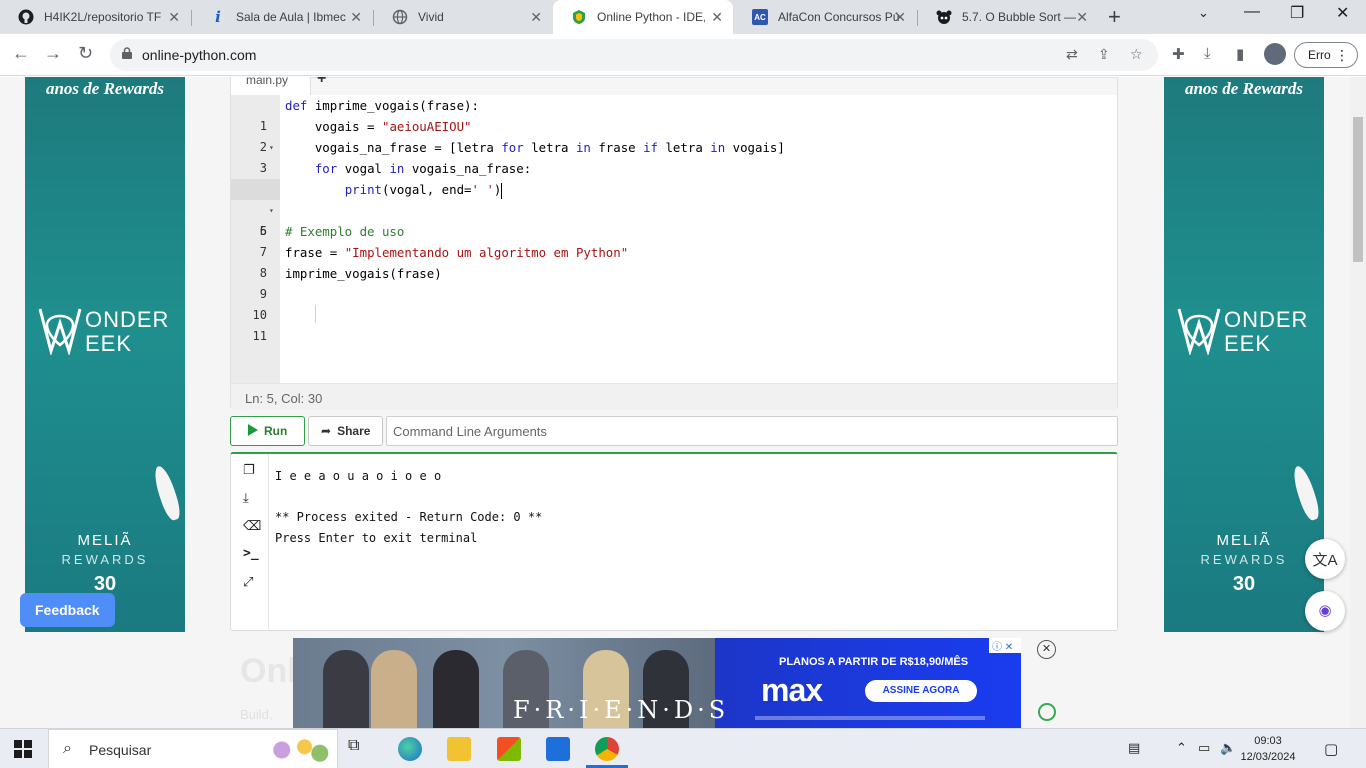 Image resolution: width=1366 pixels, height=768 pixels. What do you see at coordinates (1297, 13) in the screenshot?
I see `maximize-button: ❐` at bounding box center [1297, 13].